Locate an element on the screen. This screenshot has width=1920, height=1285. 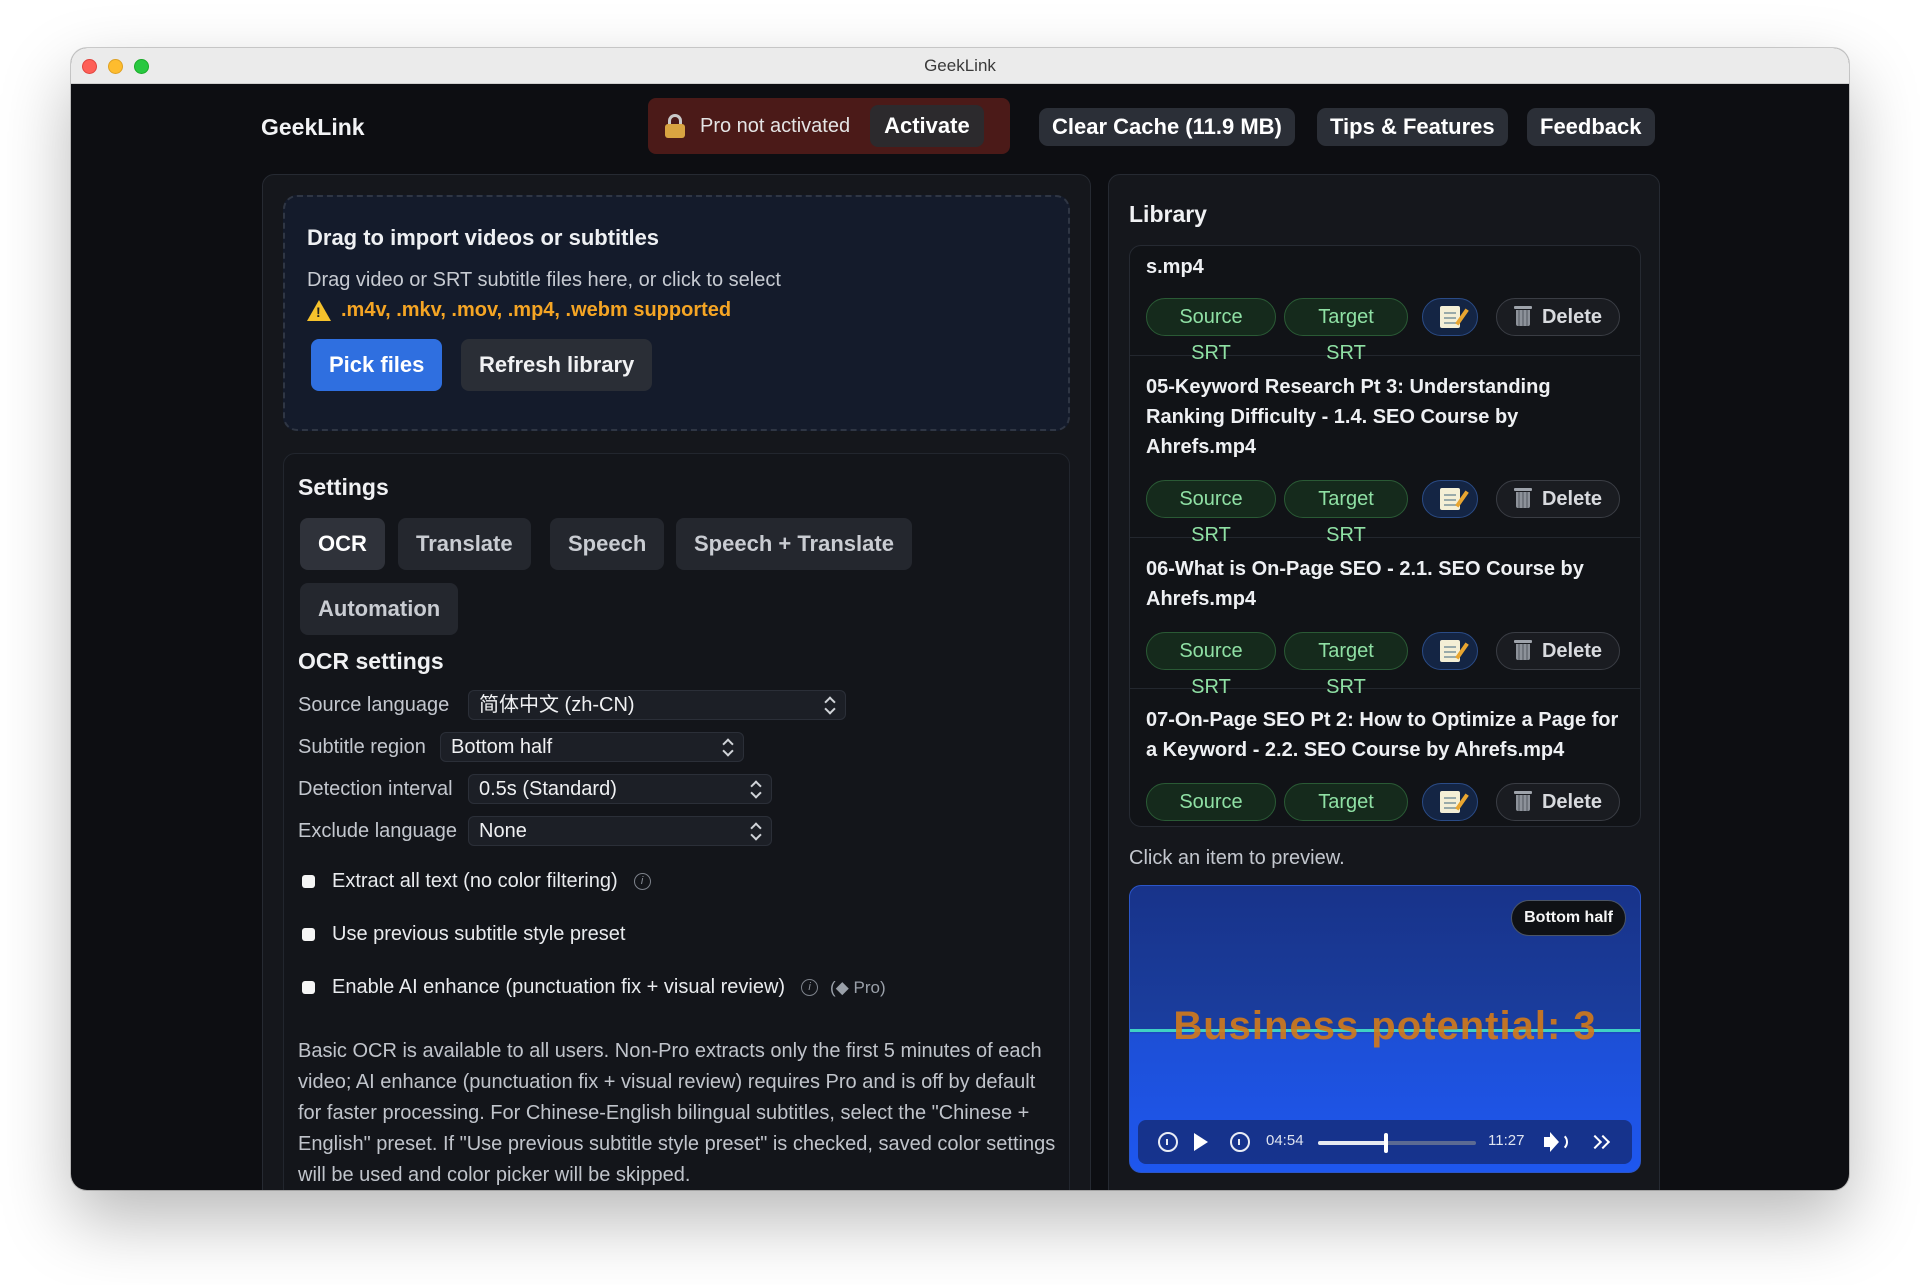
dropzone-title: Drag to import videos or subtitles is located at coordinates (483, 237).